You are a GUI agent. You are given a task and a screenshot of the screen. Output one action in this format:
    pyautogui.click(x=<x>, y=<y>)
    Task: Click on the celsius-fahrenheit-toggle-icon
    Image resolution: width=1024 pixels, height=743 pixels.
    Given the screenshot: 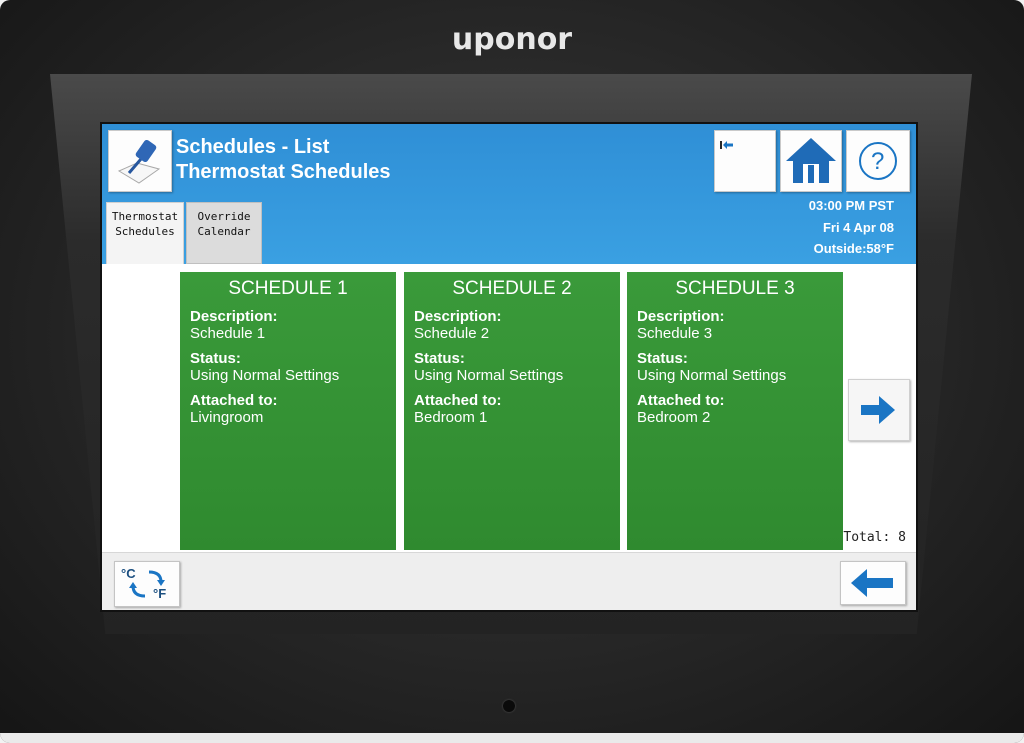 What is the action you would take?
    pyautogui.click(x=147, y=584)
    